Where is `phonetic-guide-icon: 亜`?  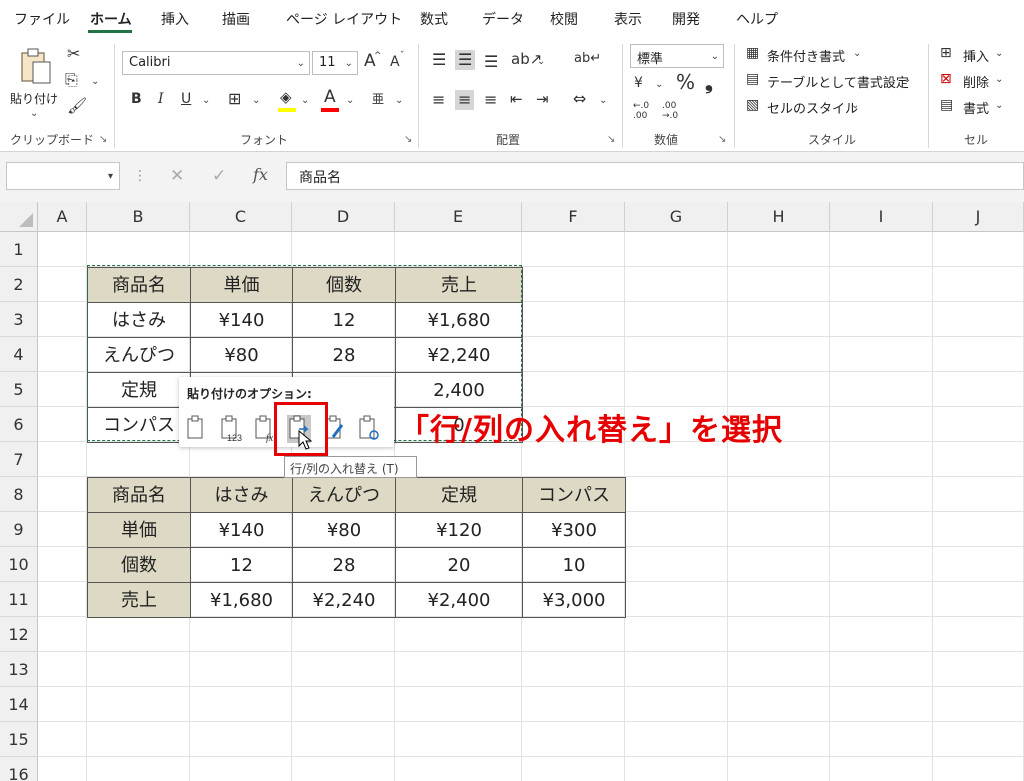
phonetic-guide-icon: 亜 is located at coordinates (378, 99).